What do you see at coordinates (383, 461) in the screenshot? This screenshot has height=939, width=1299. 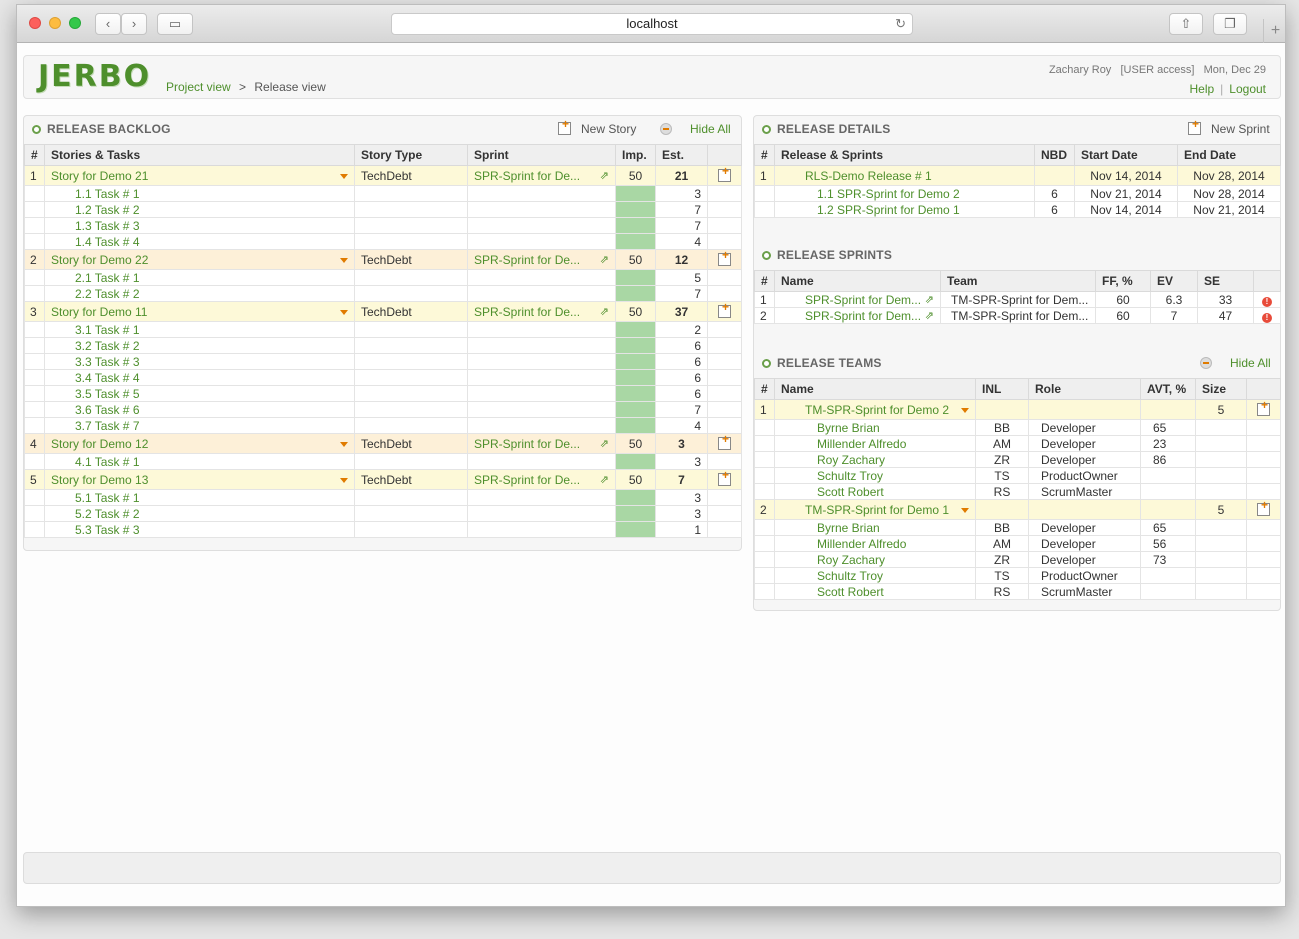 I see `task-row: 4.1 Task # 1 3` at bounding box center [383, 461].